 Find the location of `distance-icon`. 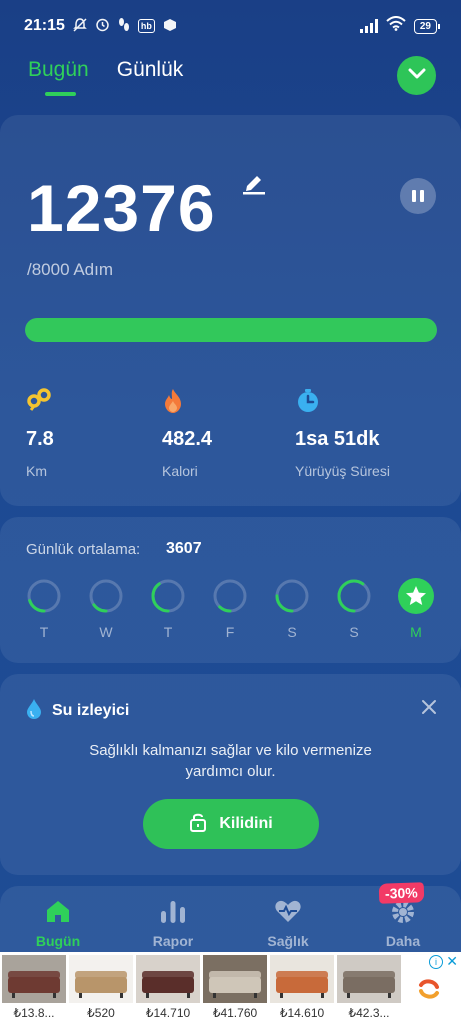

distance-icon is located at coordinates (40, 401).